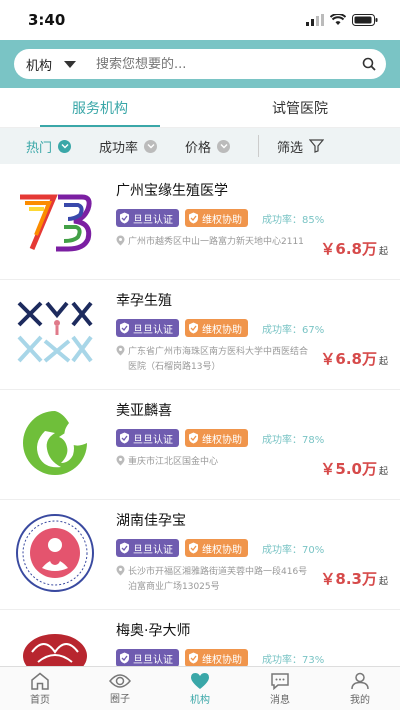 This screenshot has height=710, width=400. I want to click on success-rate: 成功率：78%, so click(293, 440).